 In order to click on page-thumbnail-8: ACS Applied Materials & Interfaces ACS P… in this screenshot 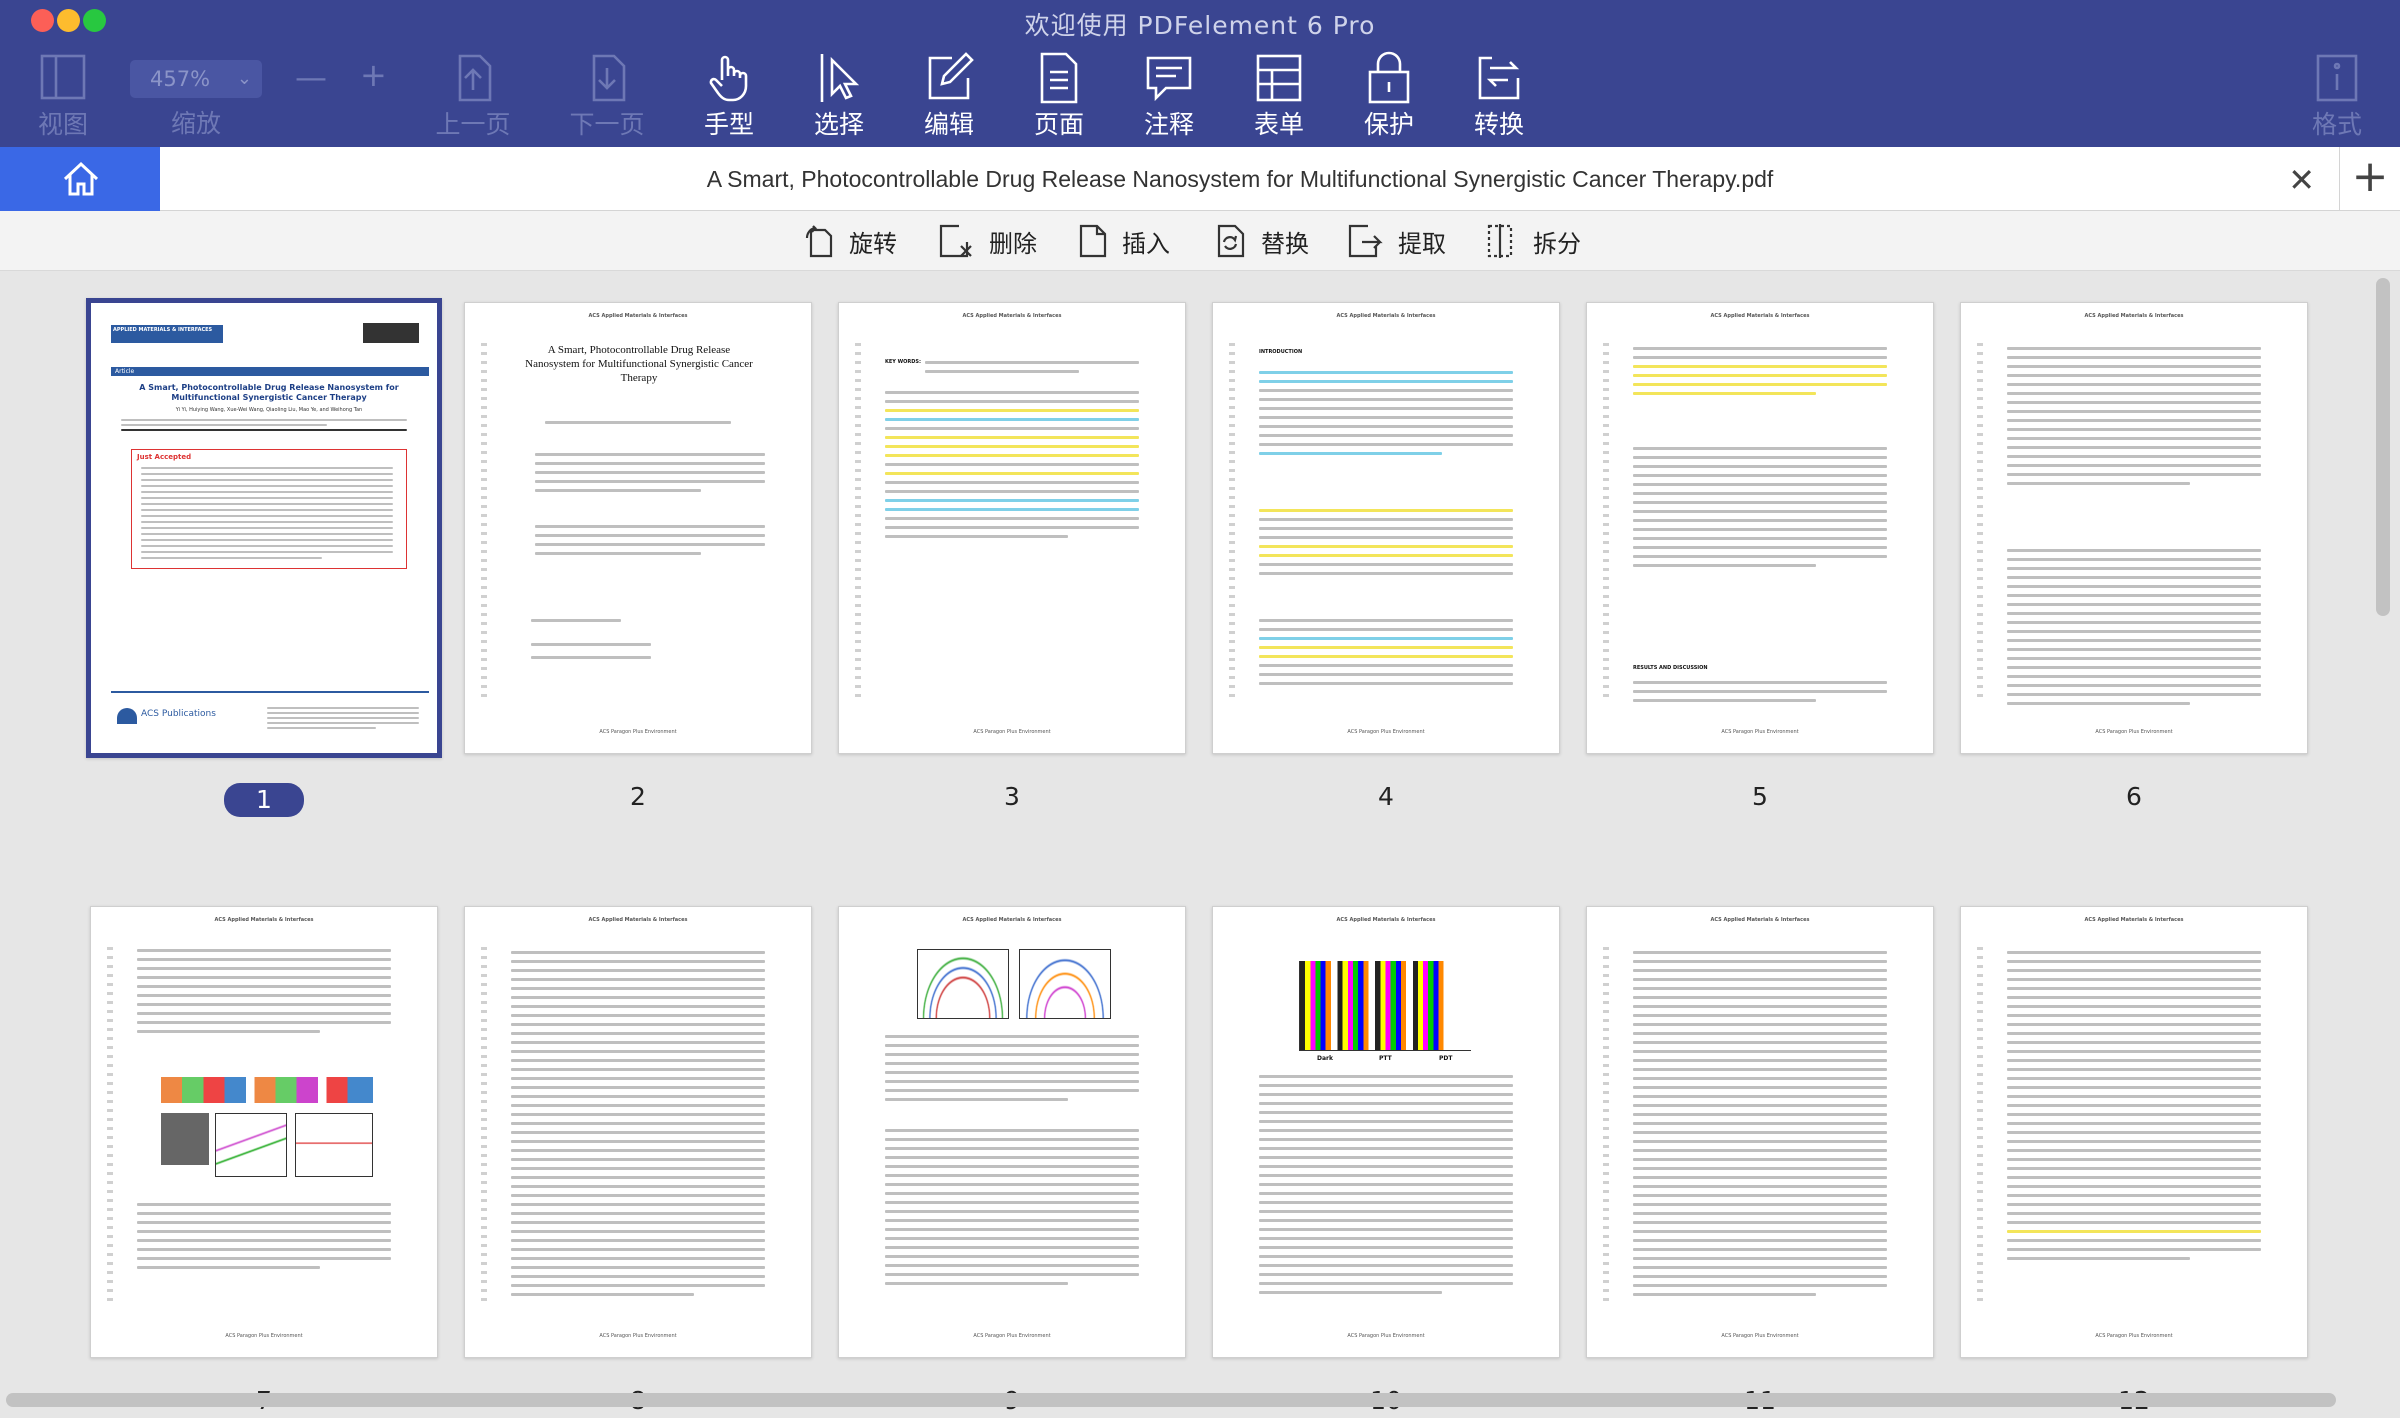, I will do `click(638, 1132)`.